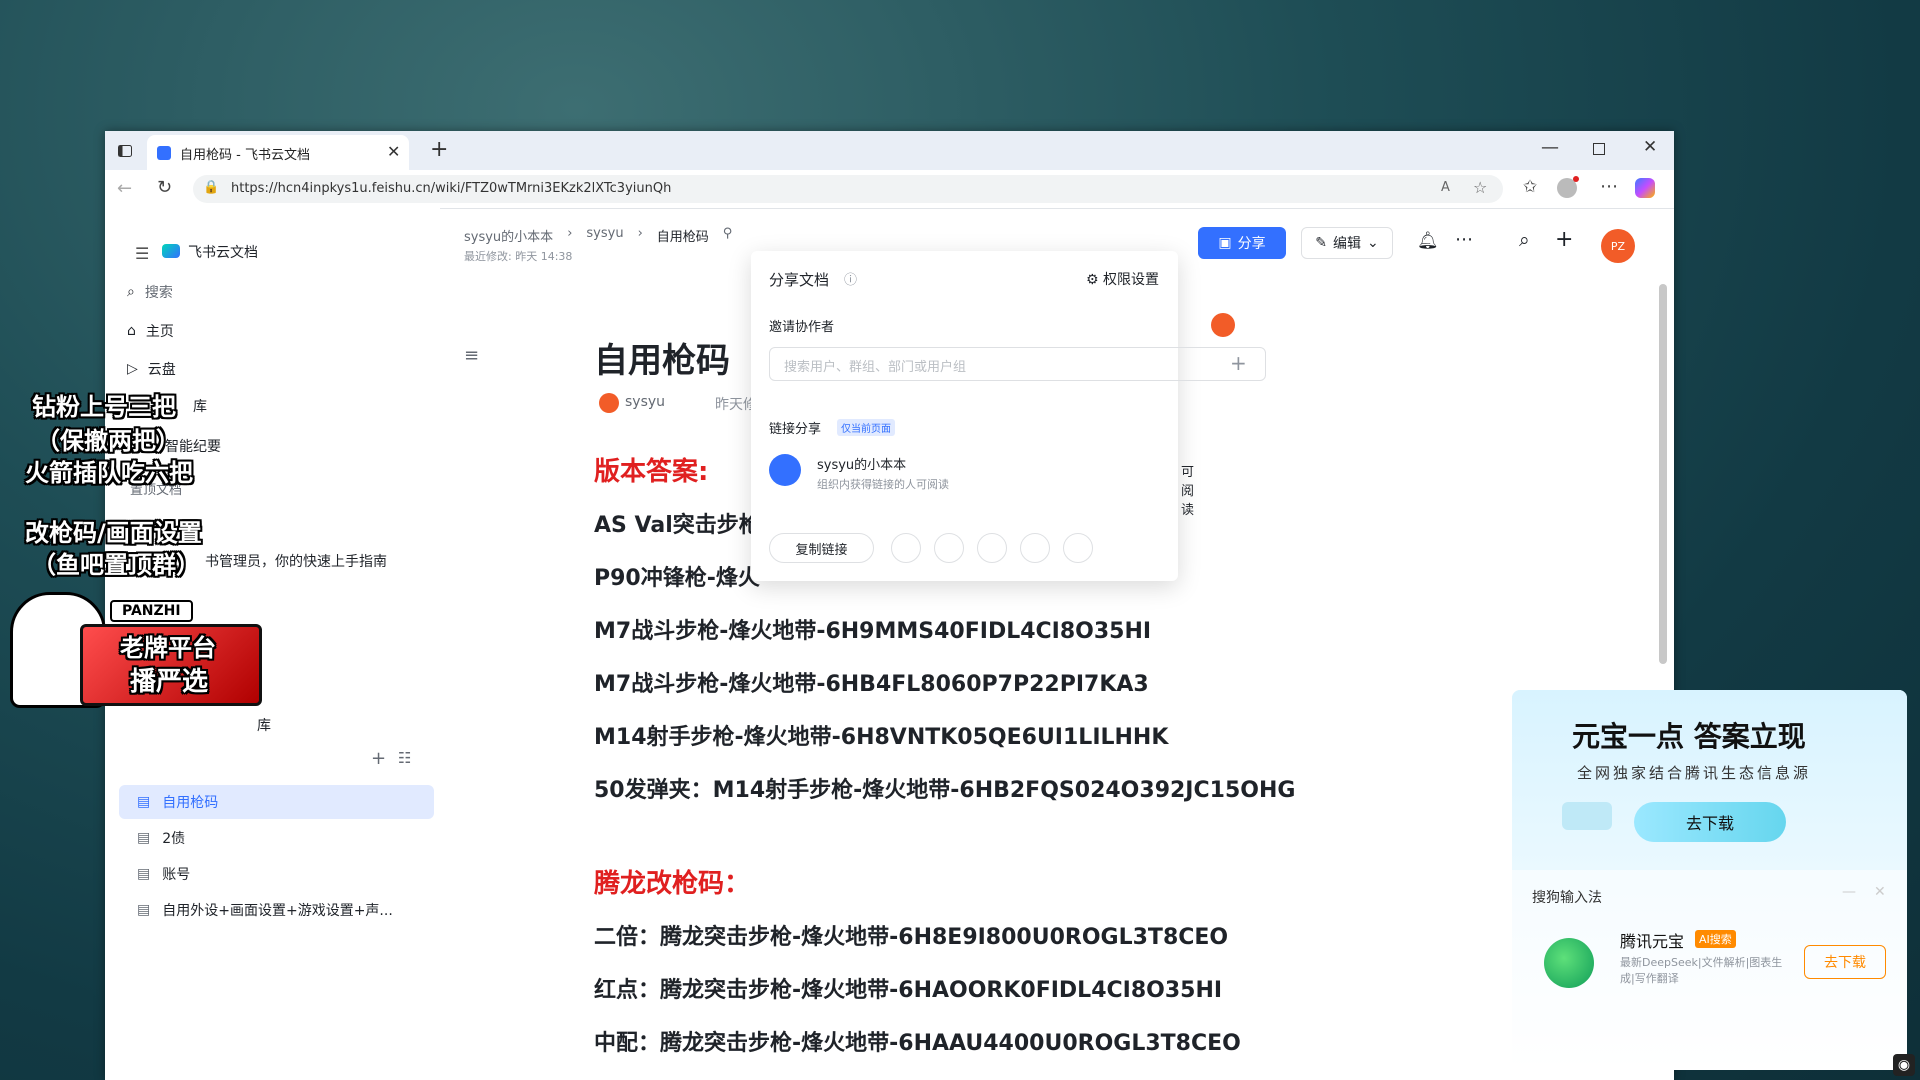  I want to click on link-share-label: 链接分享, so click(795, 429).